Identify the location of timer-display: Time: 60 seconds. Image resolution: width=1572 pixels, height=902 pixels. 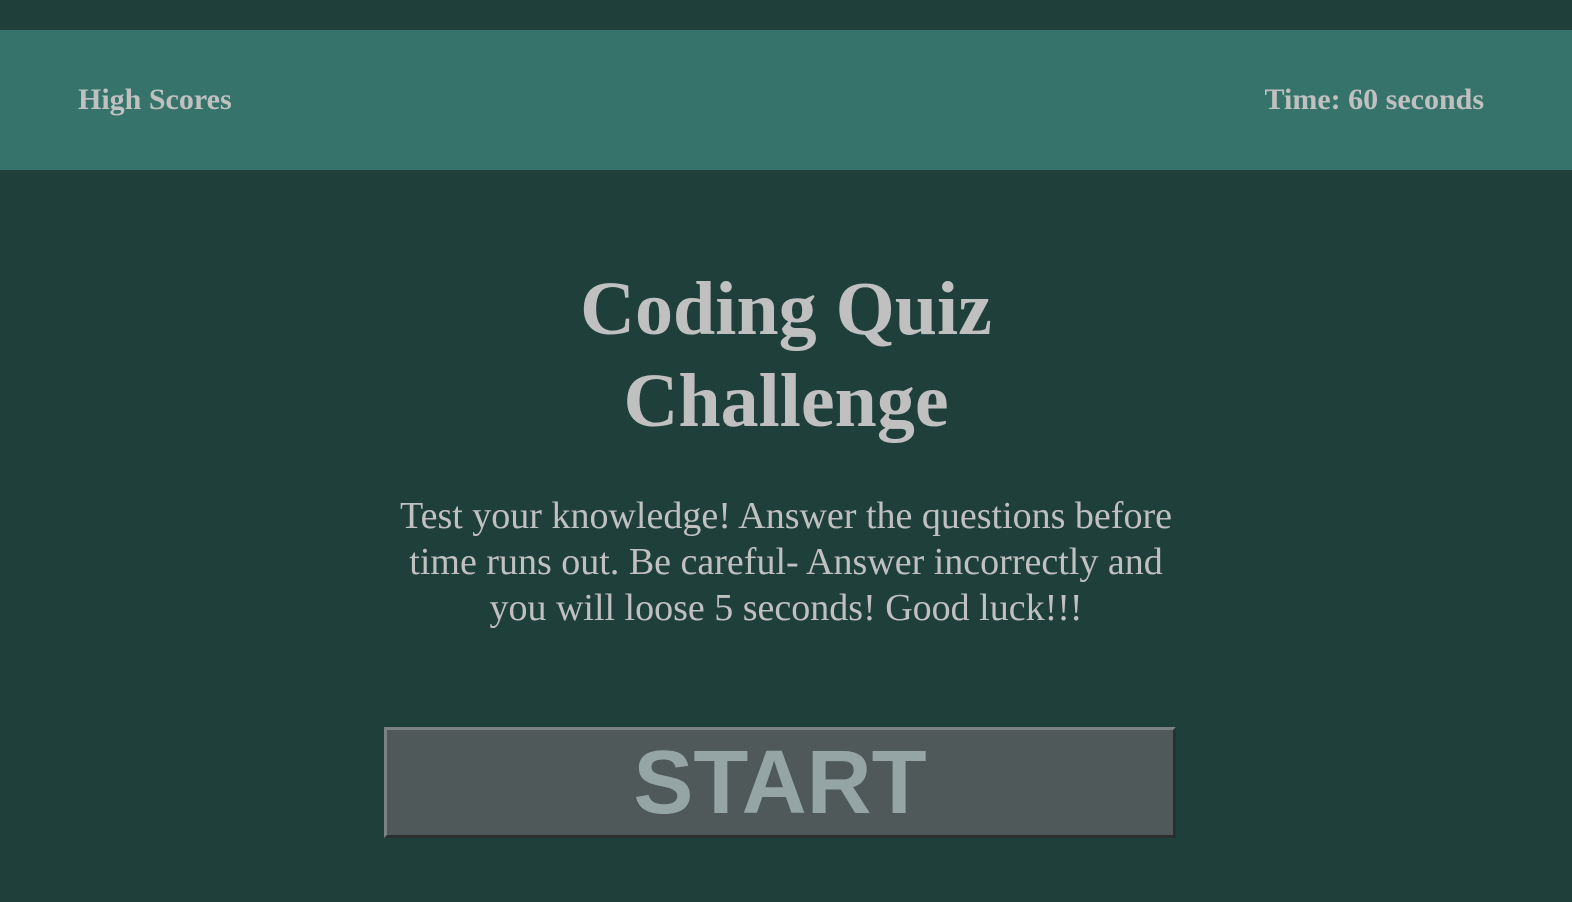
(1374, 99).